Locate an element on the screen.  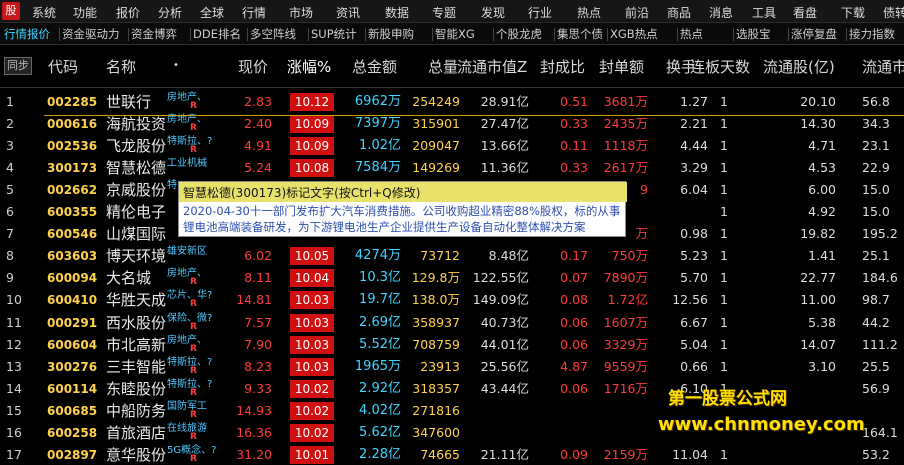
menu-item-17: 看盘 is located at coordinates (805, 12).